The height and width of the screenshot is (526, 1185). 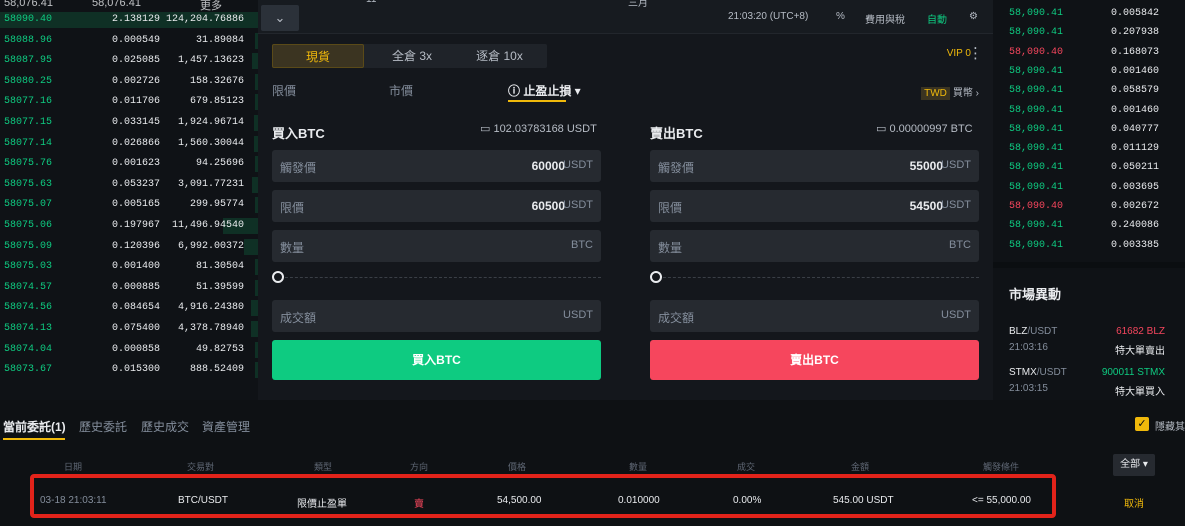 I want to click on order-book-row: 58088.96 0.000549 31.89084, so click(x=129, y=41).